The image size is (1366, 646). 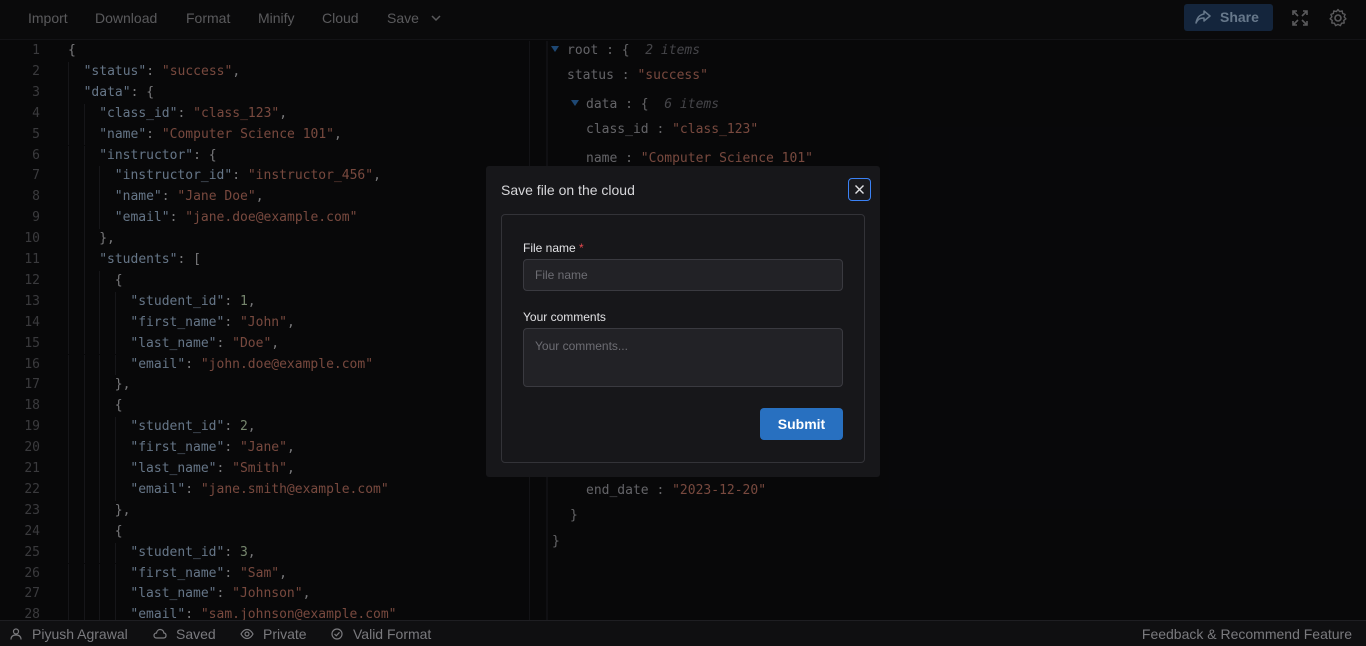 I want to click on user-name: Piyush Agrawal, so click(x=80, y=634).